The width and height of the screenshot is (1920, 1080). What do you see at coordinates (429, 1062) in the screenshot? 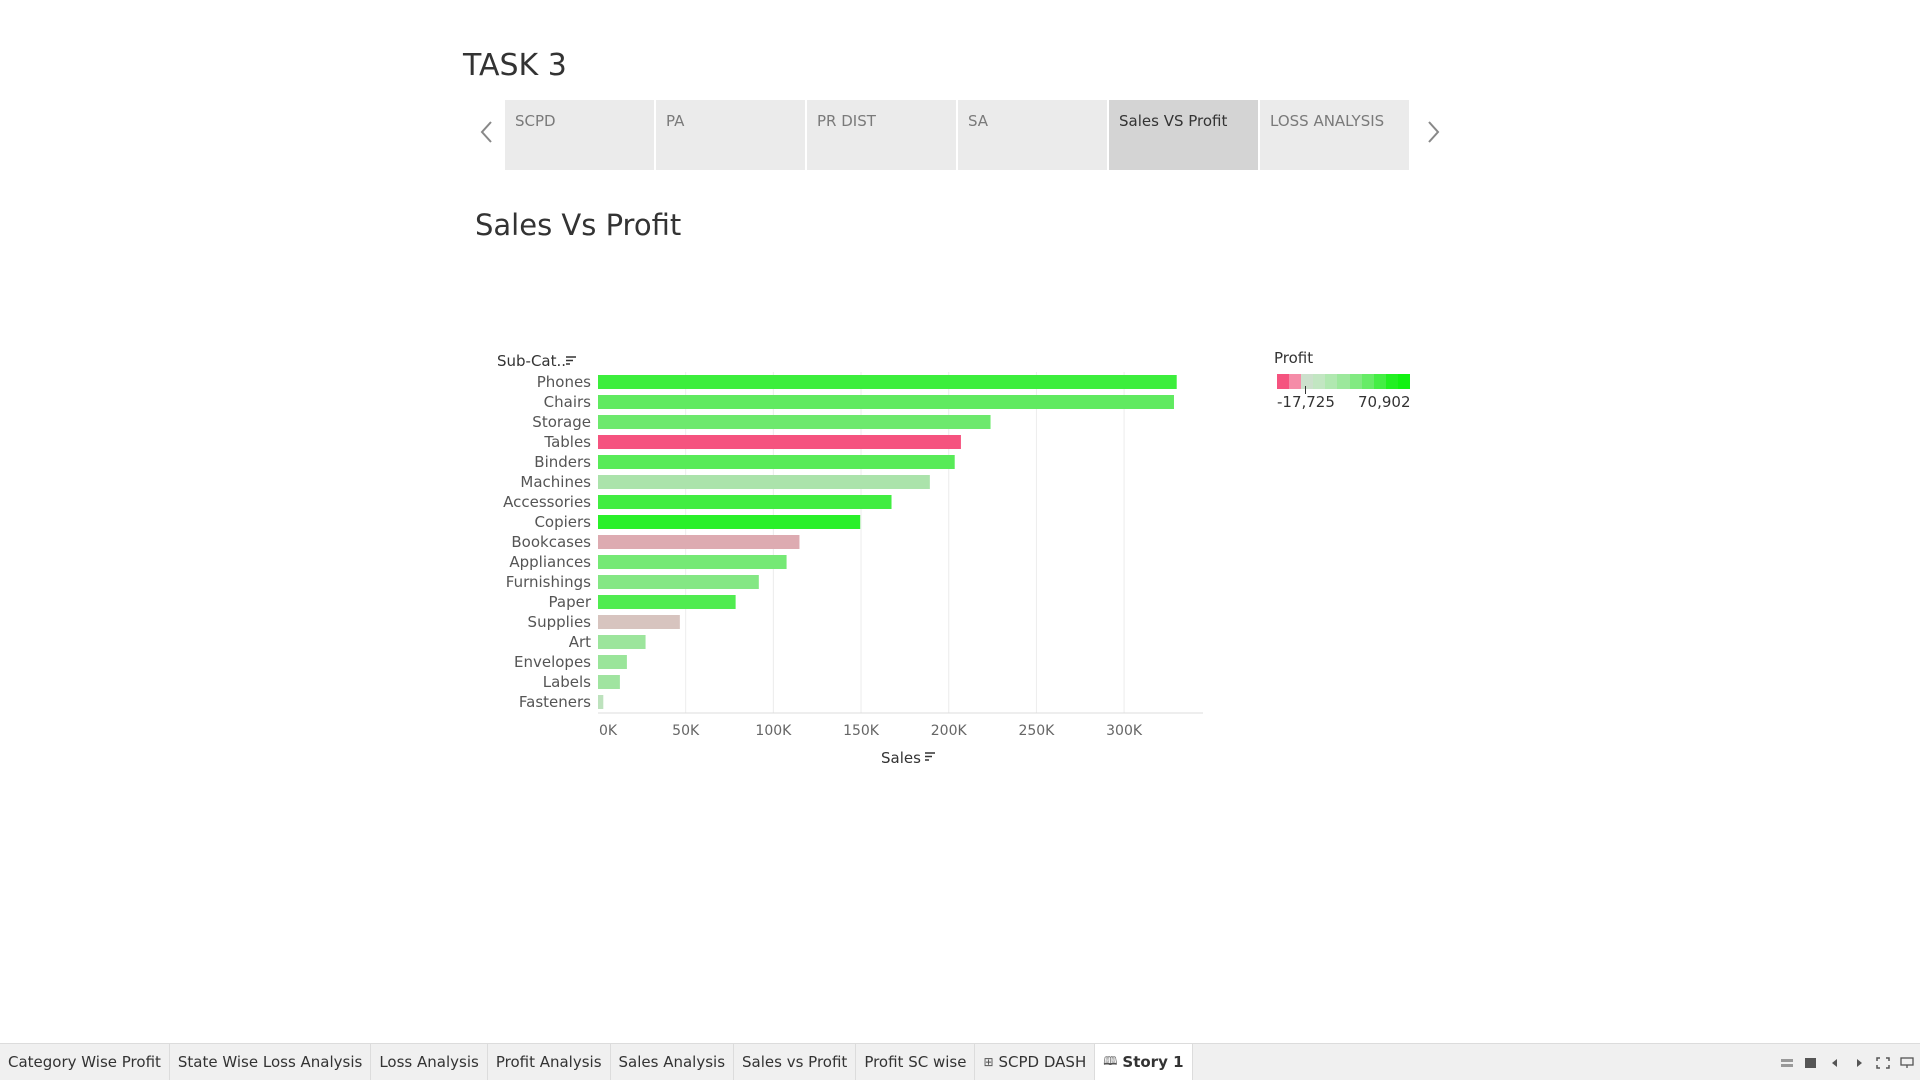
I see `sheet-tab-loss-analysis: Loss Analysis` at bounding box center [429, 1062].